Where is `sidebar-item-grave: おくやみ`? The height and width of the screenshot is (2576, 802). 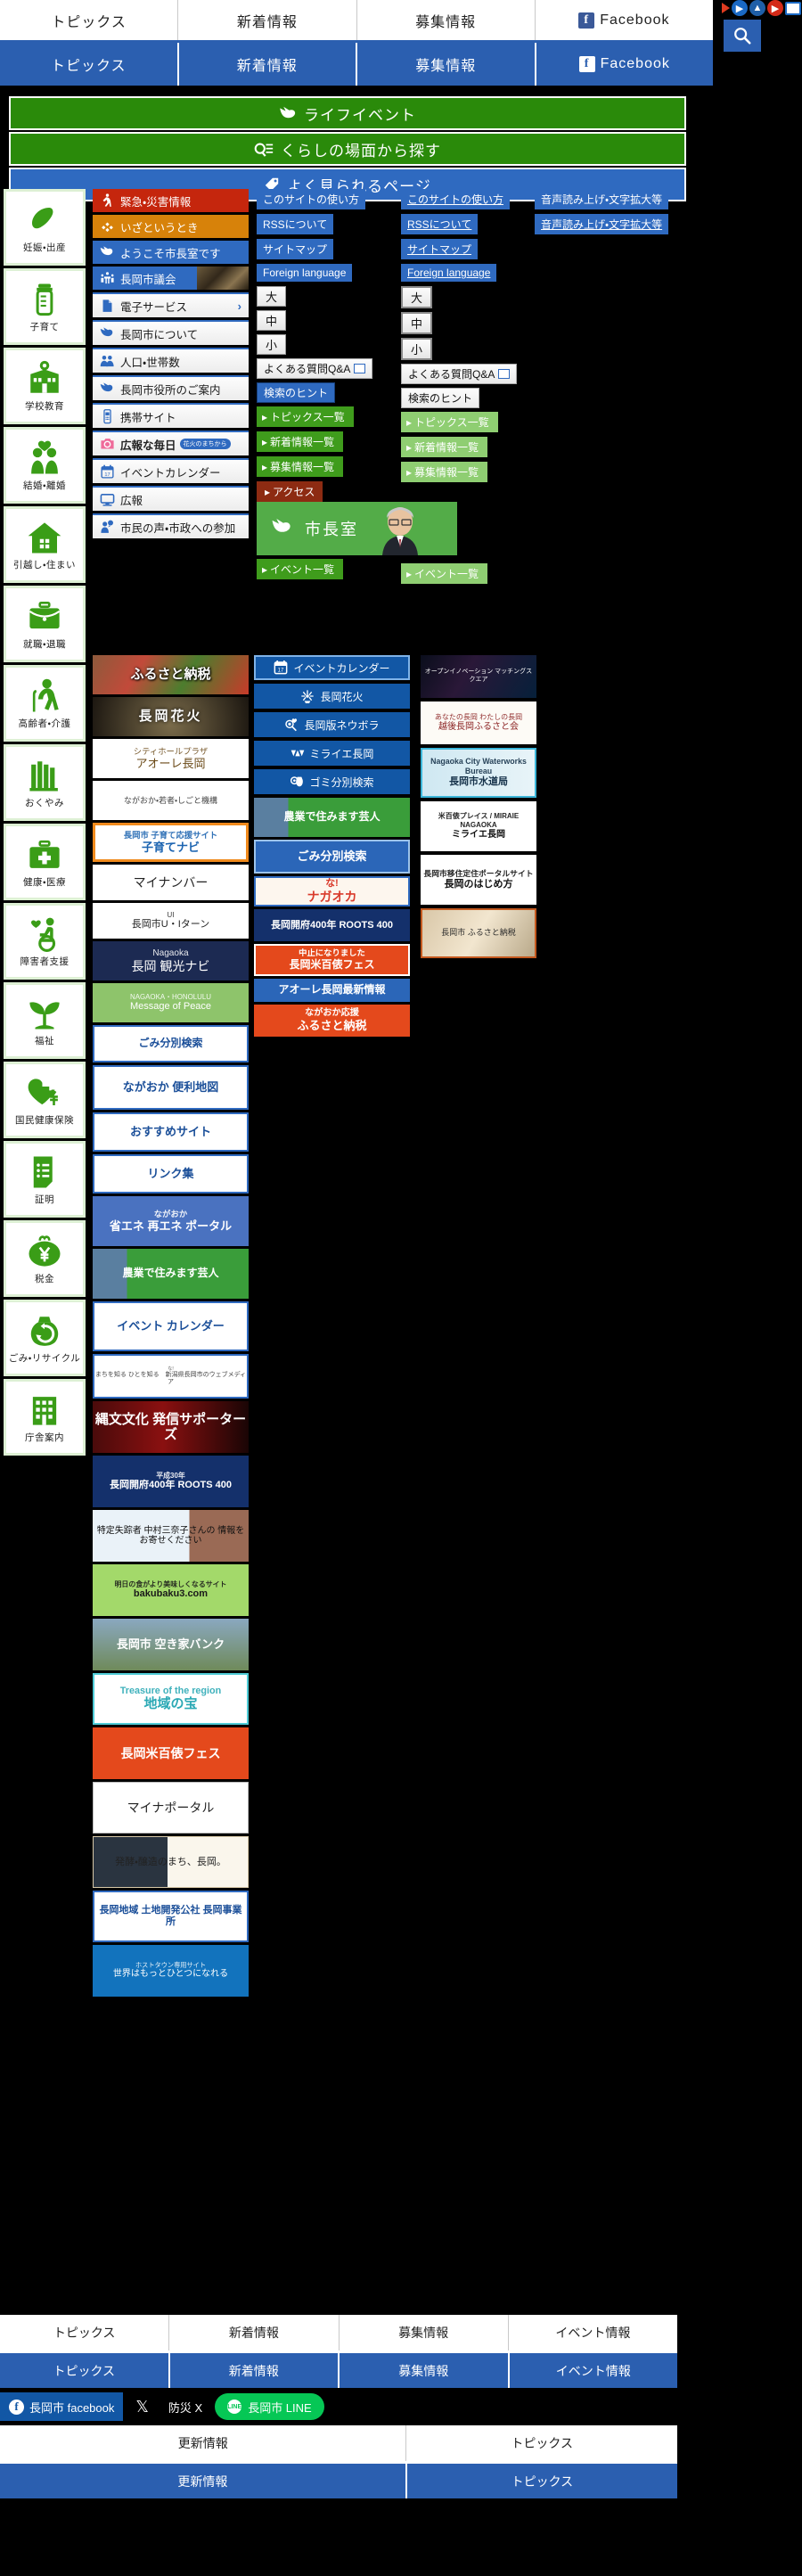
sidebar-item-grave: おくやみ is located at coordinates (45, 782).